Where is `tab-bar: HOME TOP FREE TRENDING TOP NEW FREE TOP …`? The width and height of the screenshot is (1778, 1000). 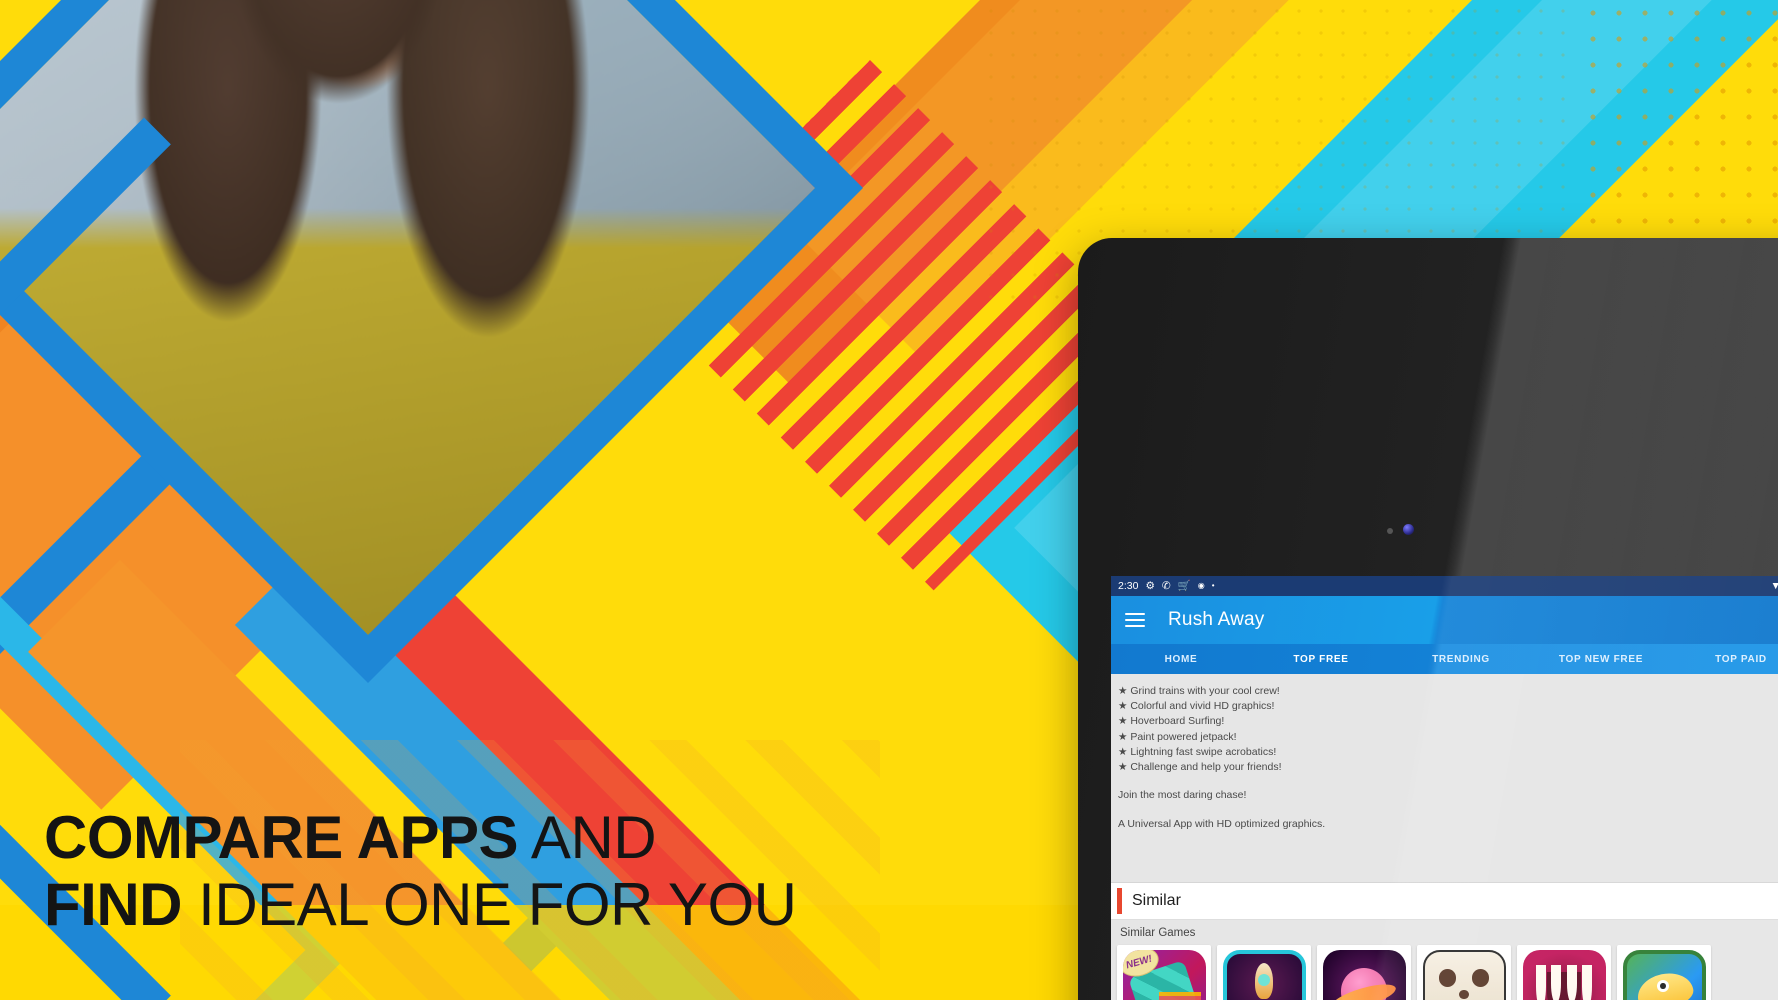 tab-bar: HOME TOP FREE TRENDING TOP NEW FREE TOP … is located at coordinates (1444, 659).